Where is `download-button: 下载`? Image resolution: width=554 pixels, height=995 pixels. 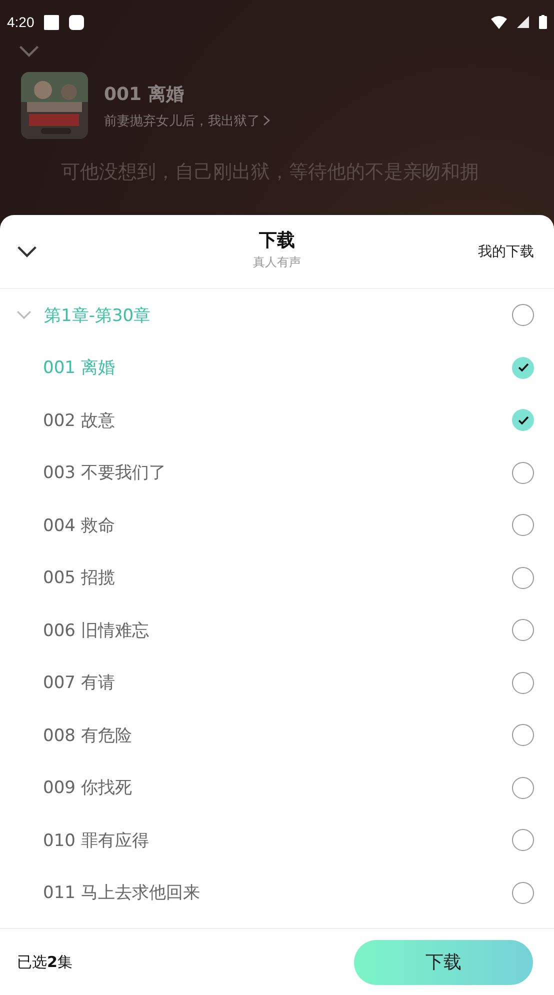 download-button: 下载 is located at coordinates (443, 962).